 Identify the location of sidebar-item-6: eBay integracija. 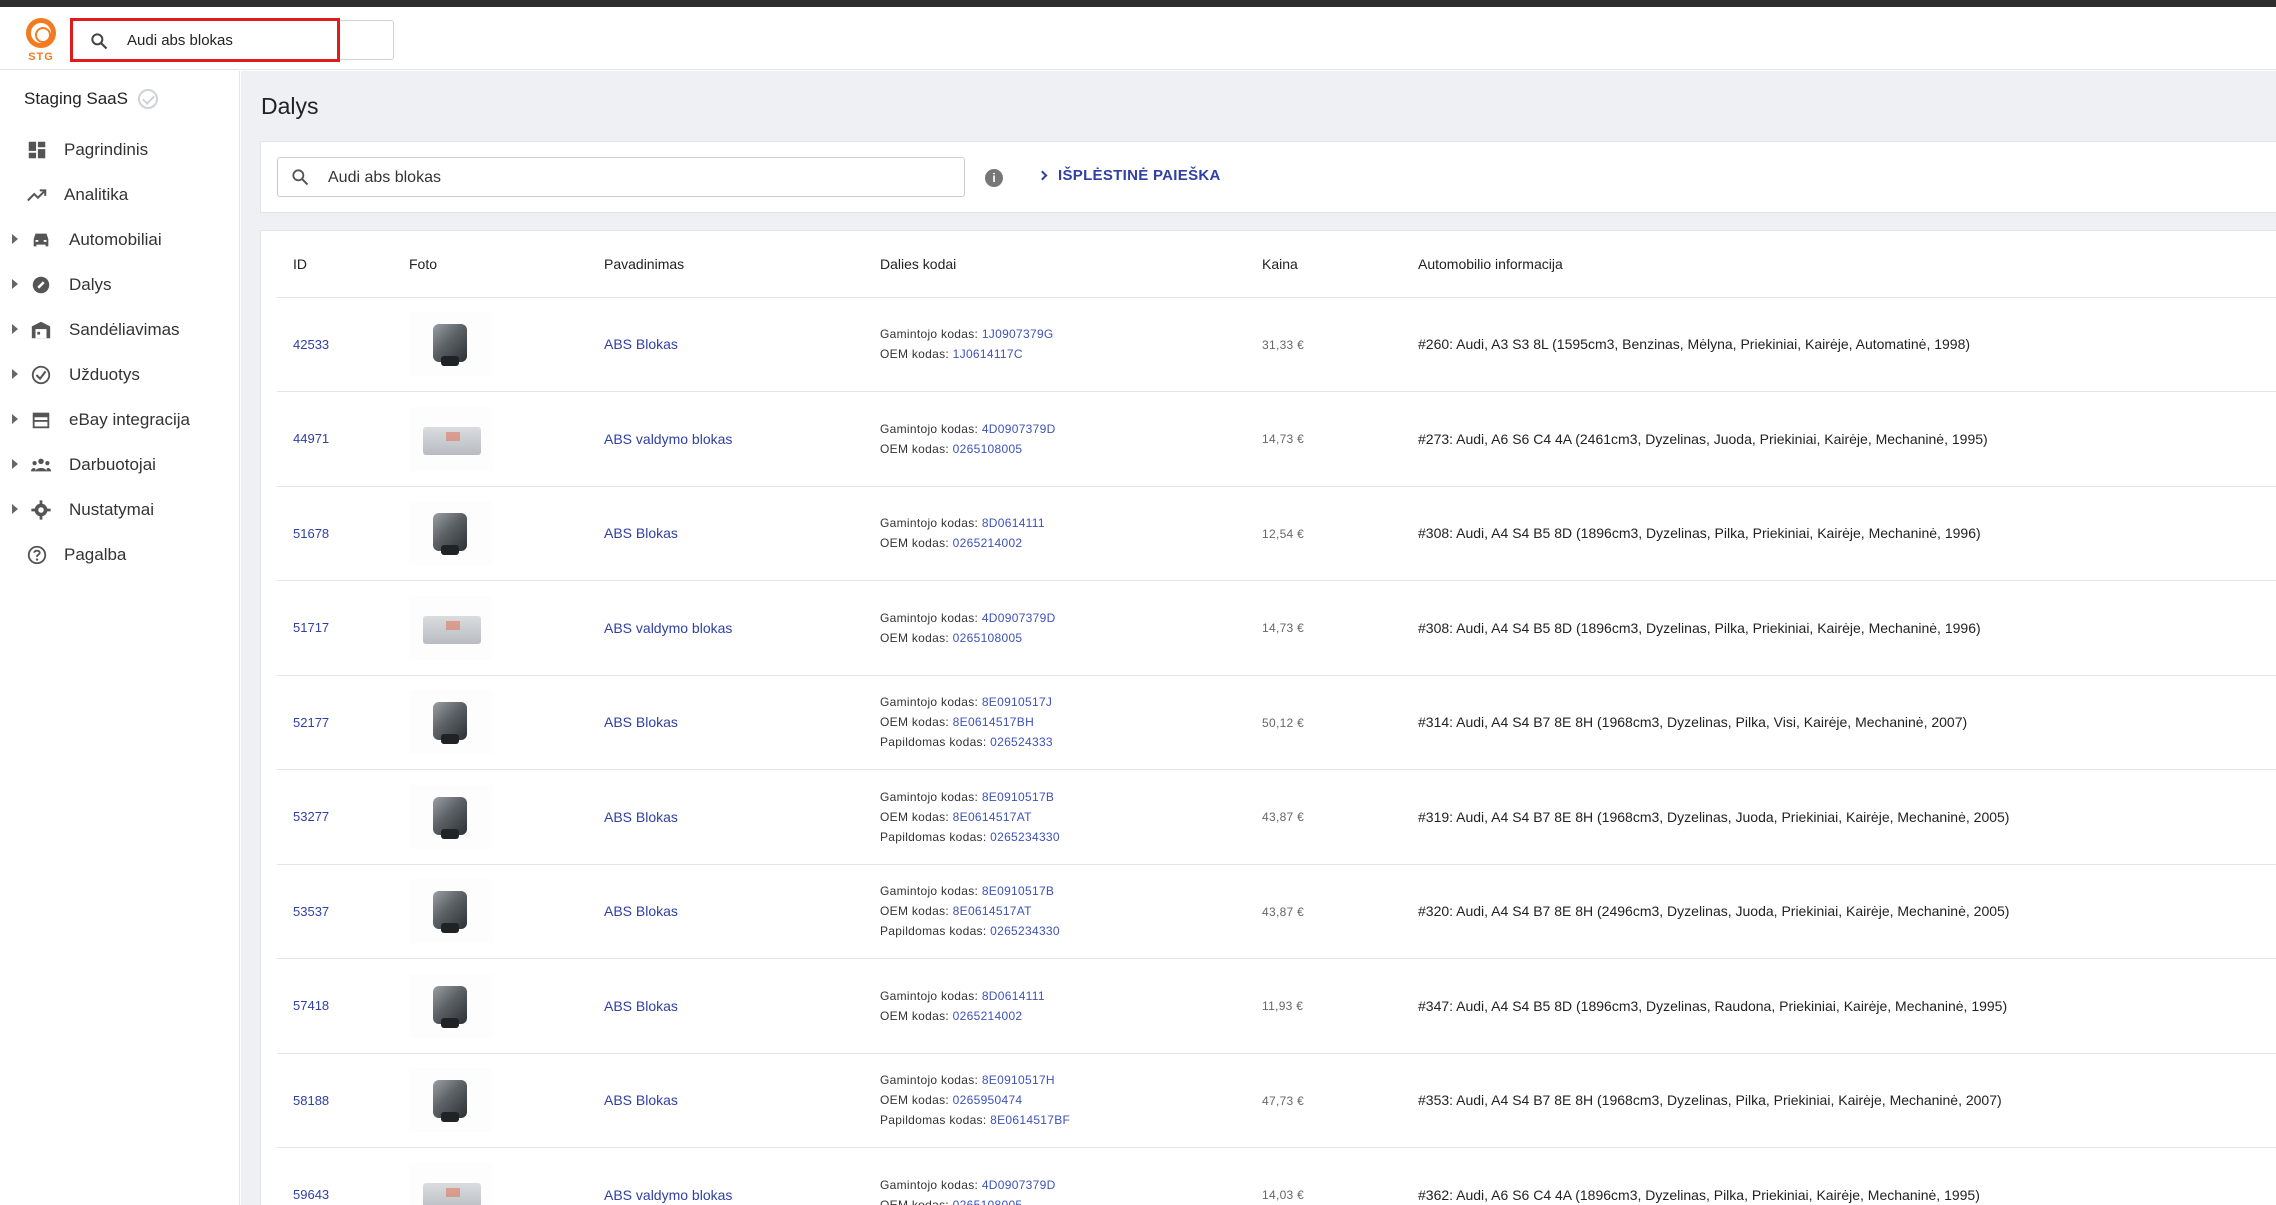
(120, 419).